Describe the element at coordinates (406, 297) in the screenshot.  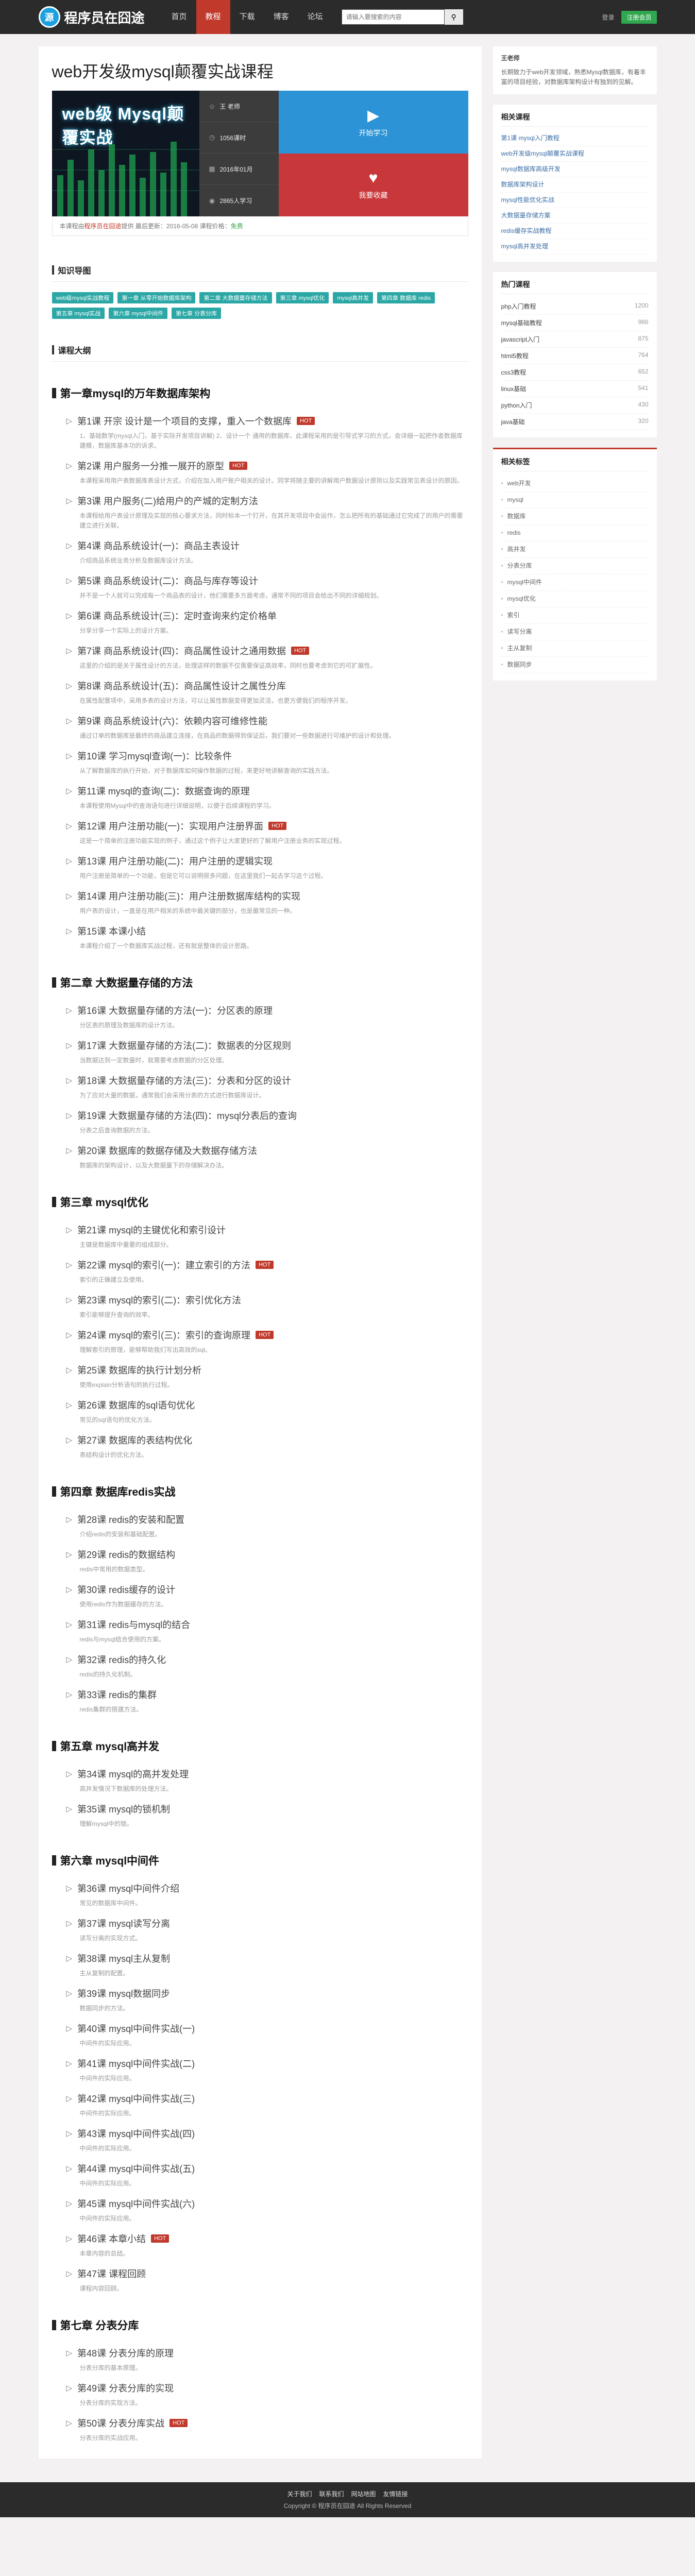
I see `knowledge-tag: 第四章 数据库 redis` at that location.